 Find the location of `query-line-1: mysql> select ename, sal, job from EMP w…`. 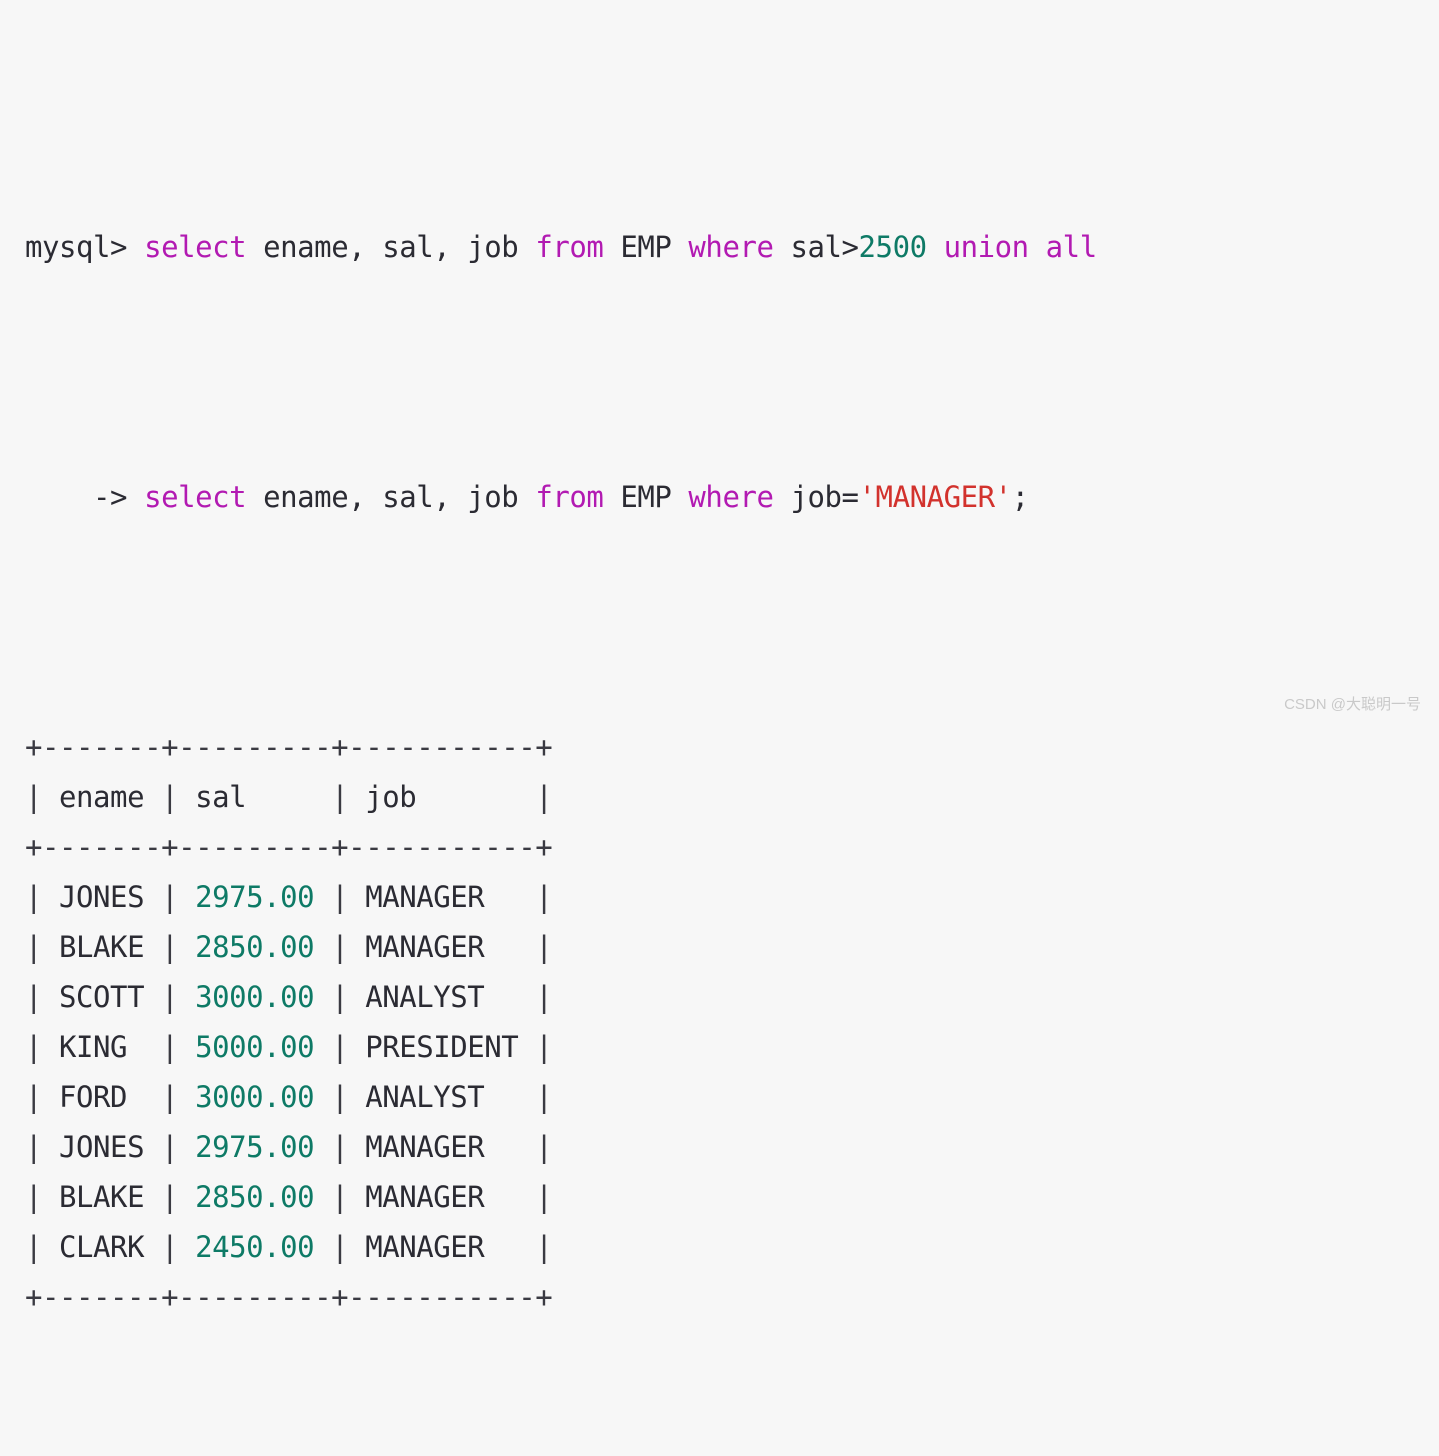

query-line-1: mysql> select ename, sal, job from EMP w… is located at coordinates (561, 247).